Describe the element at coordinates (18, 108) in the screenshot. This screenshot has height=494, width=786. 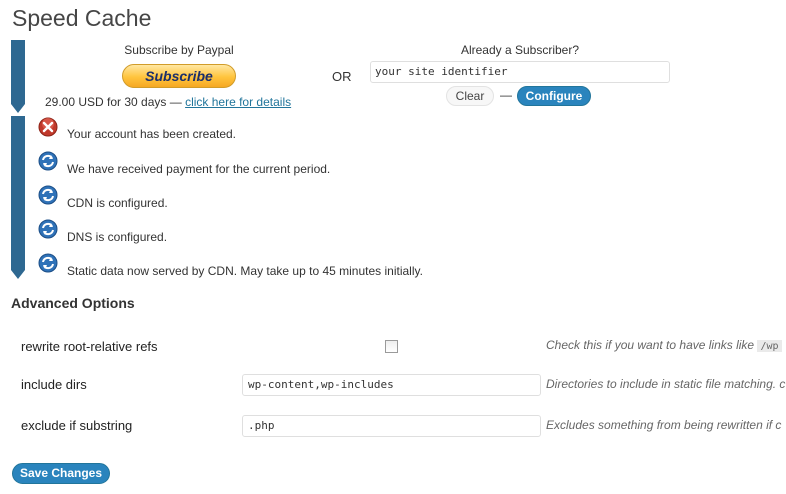
I see `step-arrow-subscribe` at that location.